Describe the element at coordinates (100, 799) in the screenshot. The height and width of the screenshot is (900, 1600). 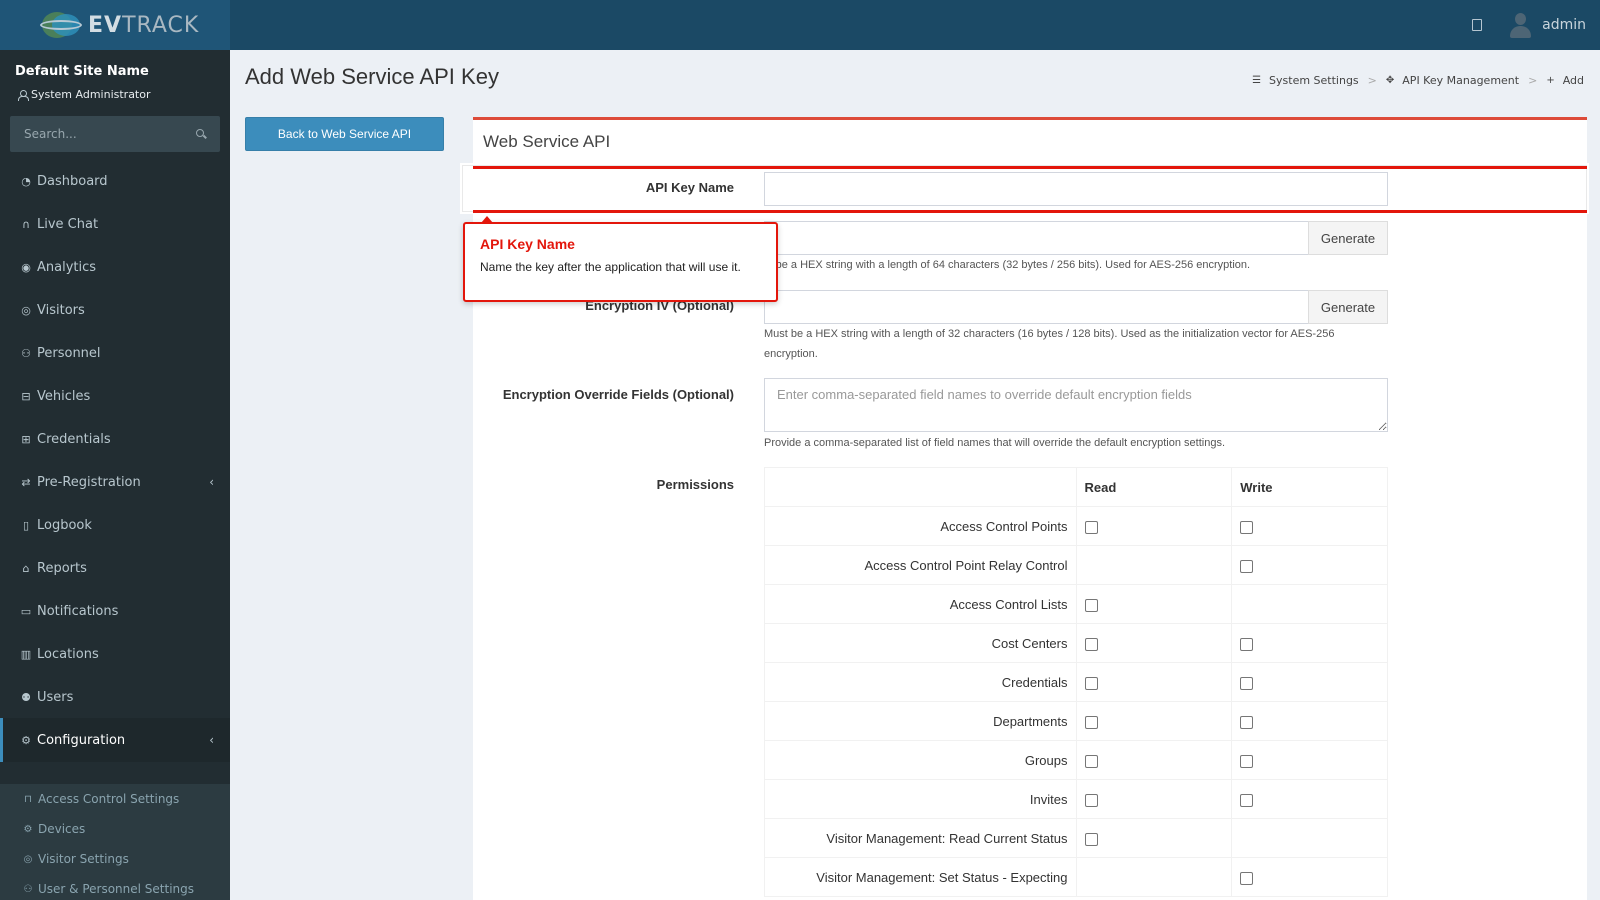
I see `subnav-item-access-control-settings: ⊓ Access Control Settings` at that location.